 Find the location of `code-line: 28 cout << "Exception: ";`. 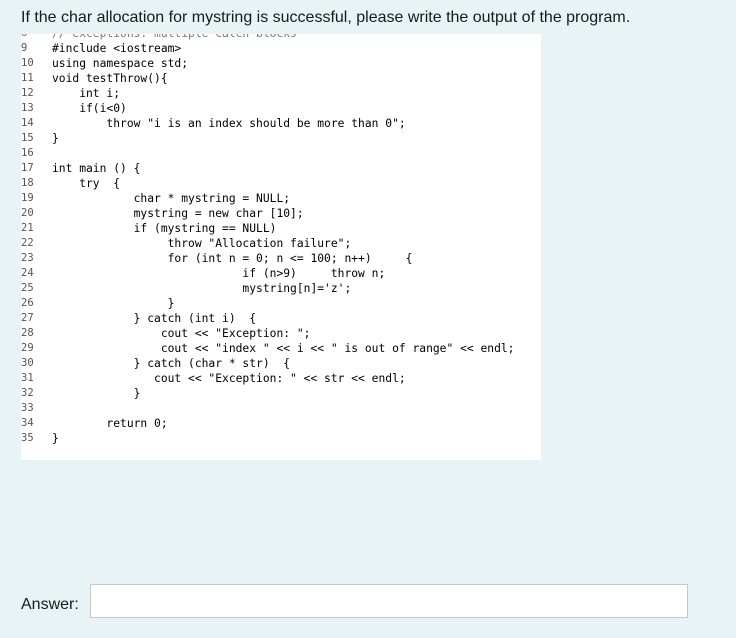

code-line: 28 cout << "Exception: "; is located at coordinates (281, 333).